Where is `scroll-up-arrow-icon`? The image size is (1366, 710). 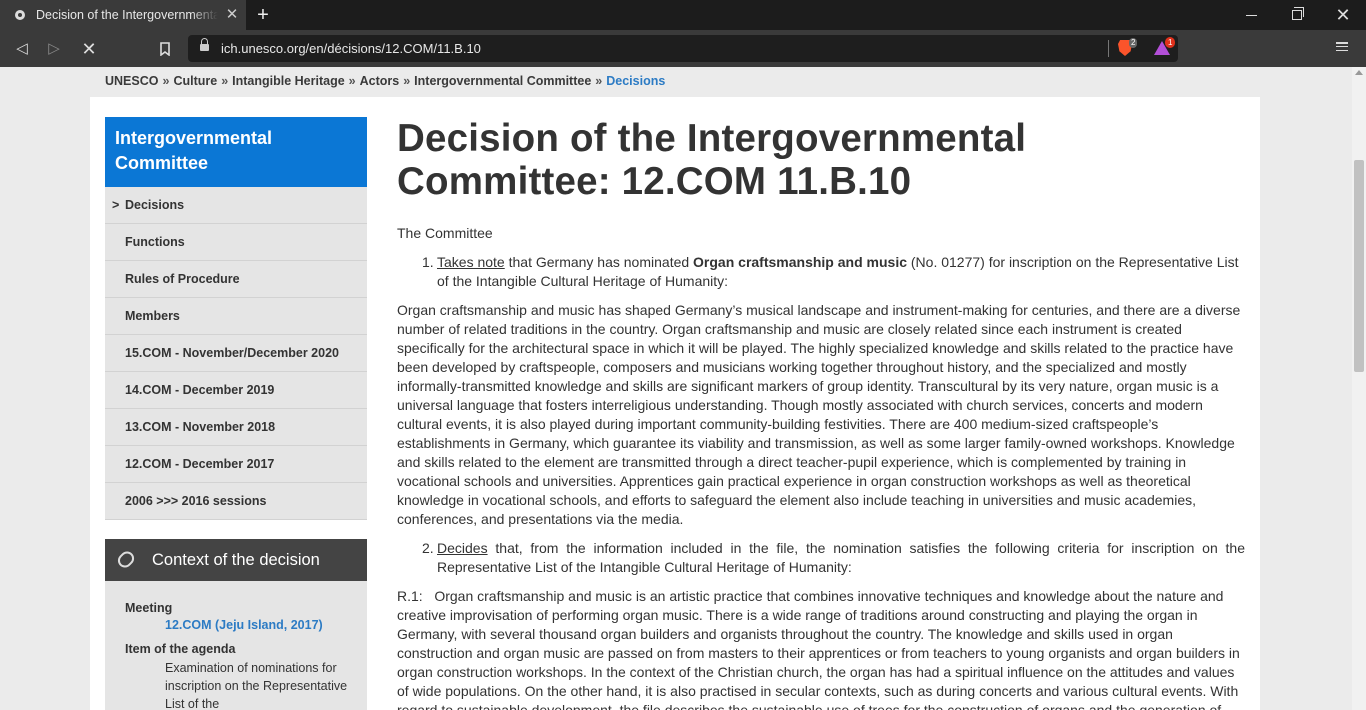
scroll-up-arrow-icon is located at coordinates (1359, 72).